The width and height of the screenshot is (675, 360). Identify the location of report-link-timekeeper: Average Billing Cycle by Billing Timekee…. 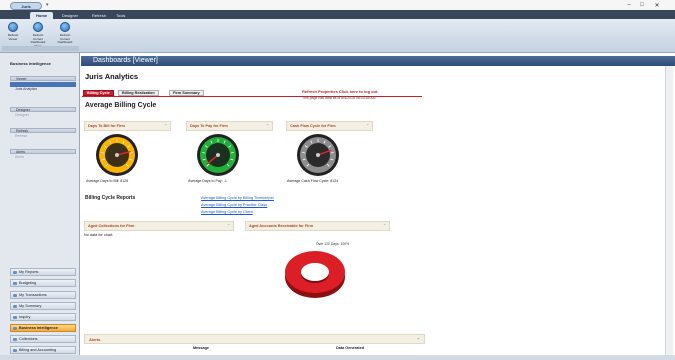
(237, 198).